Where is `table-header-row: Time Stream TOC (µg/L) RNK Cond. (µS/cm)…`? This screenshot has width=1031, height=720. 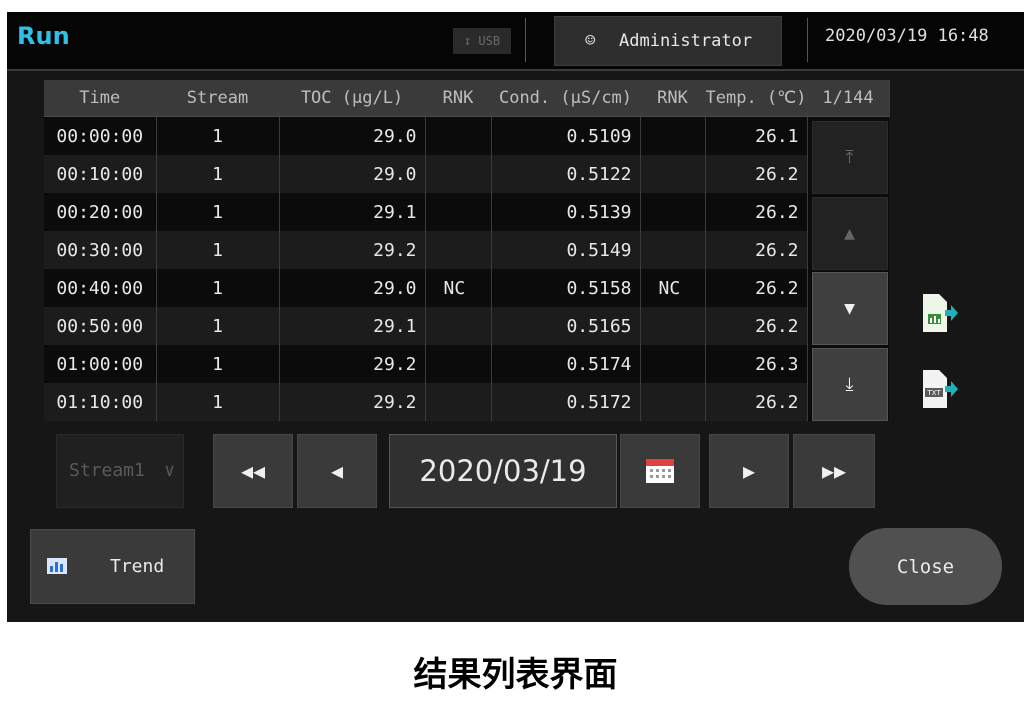 table-header-row: Time Stream TOC (µg/L) RNK Cond. (µS/cm)… is located at coordinates (467, 98).